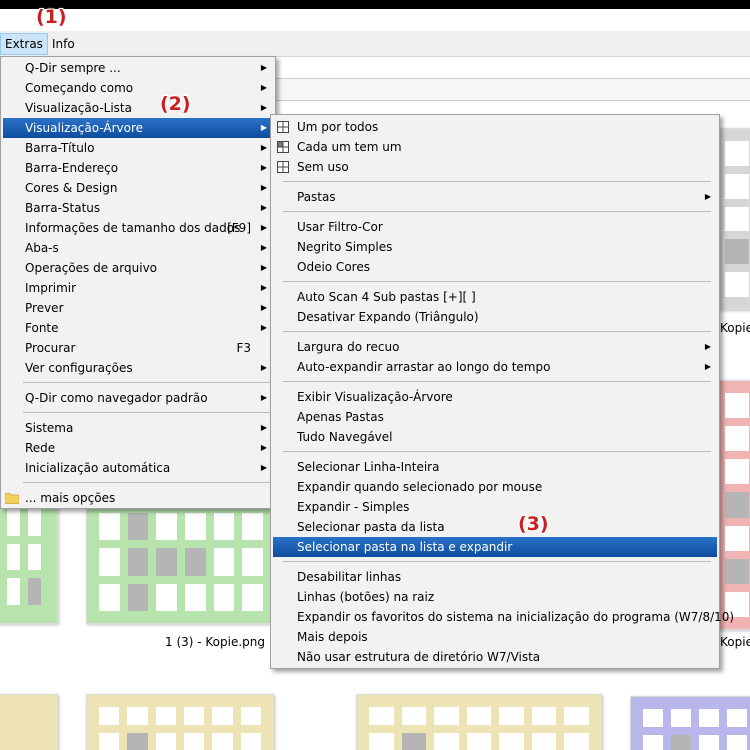  I want to click on menu-item-label: Desativar Expando (Triângulo), so click(388, 317).